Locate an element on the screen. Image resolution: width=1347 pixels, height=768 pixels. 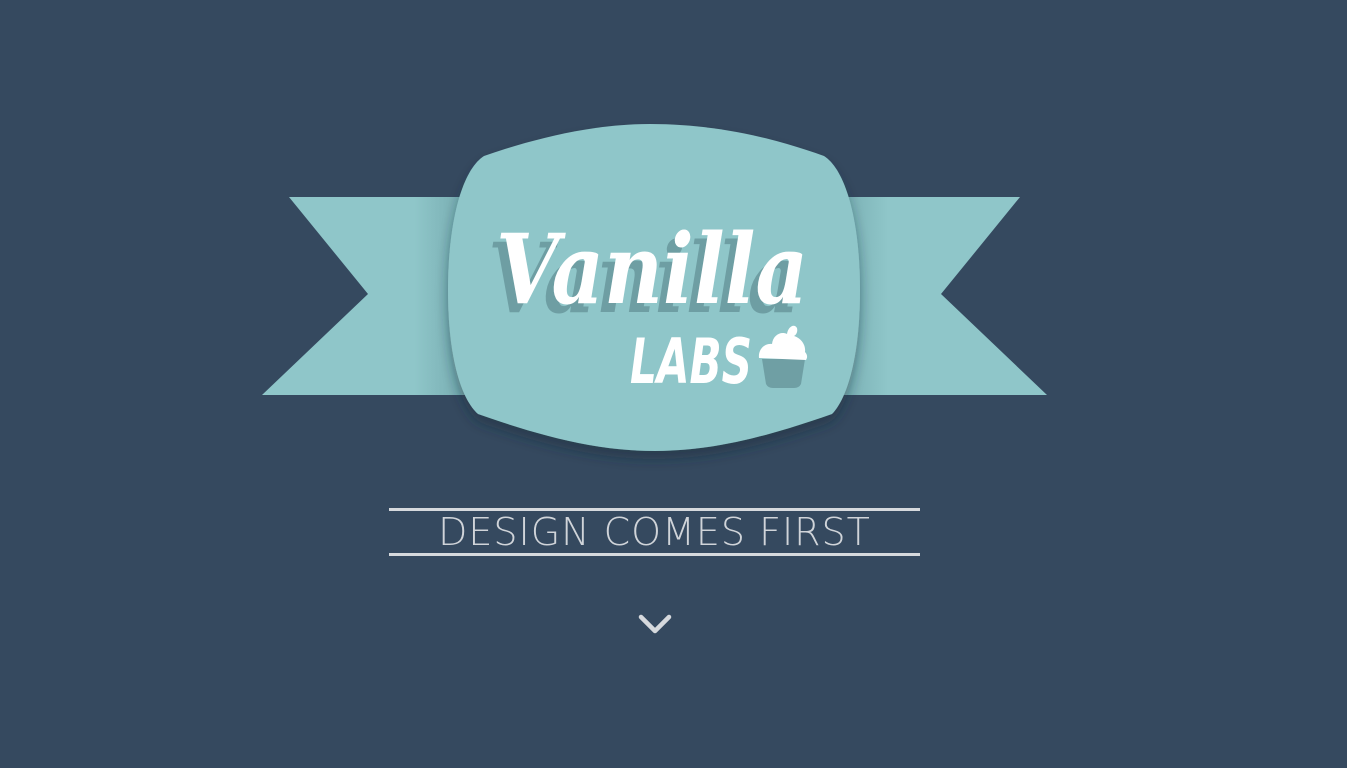
scroll-down-button is located at coordinates (655, 625).